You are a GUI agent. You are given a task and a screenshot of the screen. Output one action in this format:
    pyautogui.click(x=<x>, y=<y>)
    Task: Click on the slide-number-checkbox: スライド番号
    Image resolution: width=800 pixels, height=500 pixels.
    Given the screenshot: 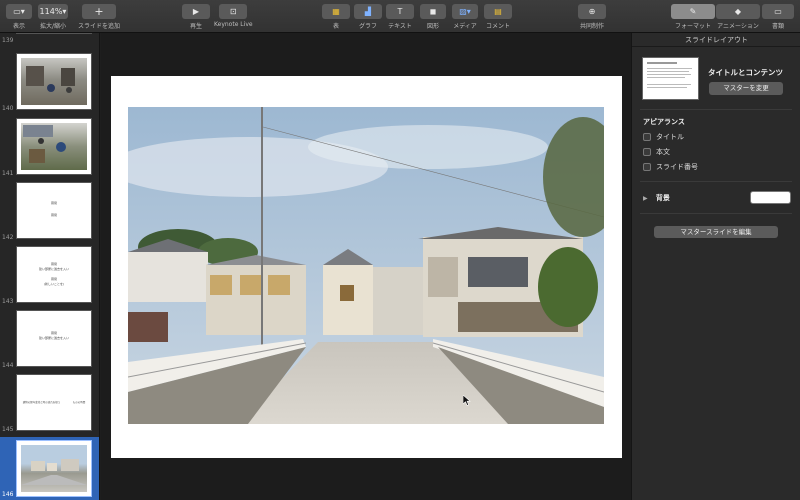 What is the action you would take?
    pyautogui.click(x=670, y=167)
    